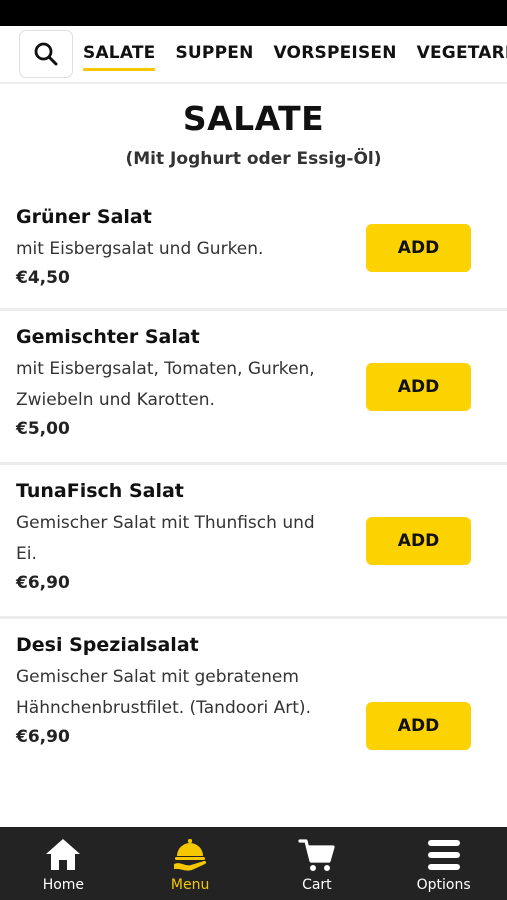  Describe the element at coordinates (253, 118) in the screenshot. I see `section-title: SALATE` at that location.